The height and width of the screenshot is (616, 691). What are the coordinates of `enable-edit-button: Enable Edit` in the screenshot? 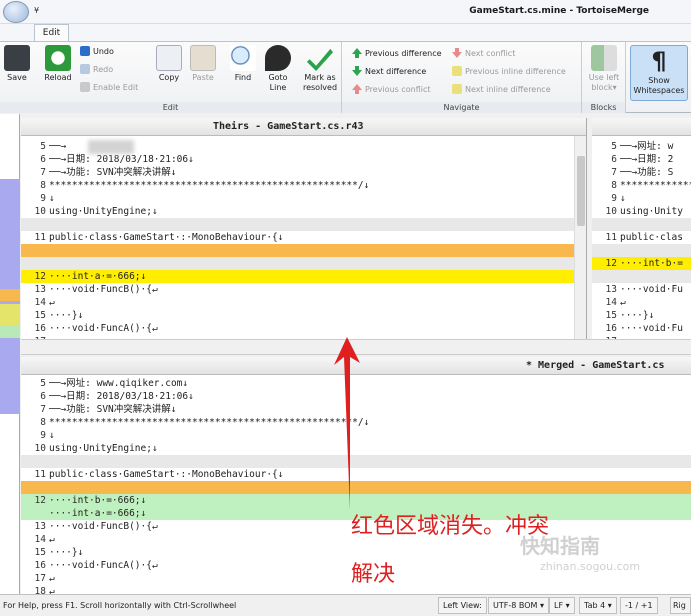 It's located at (109, 87).